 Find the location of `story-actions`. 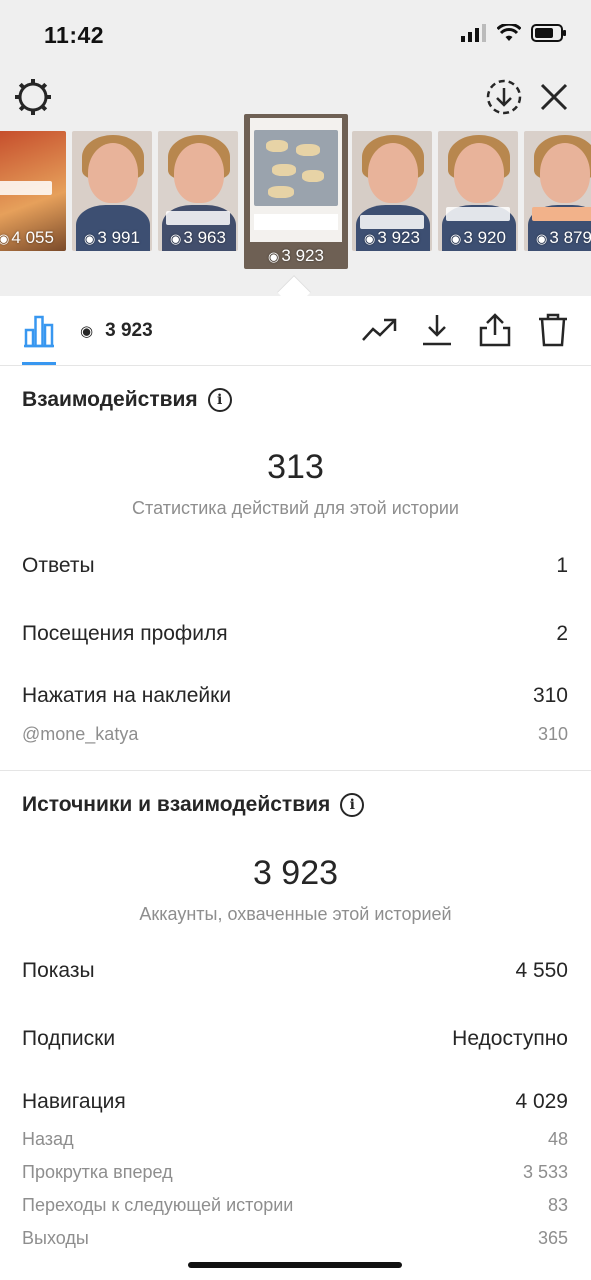

story-actions is located at coordinates (466, 330).